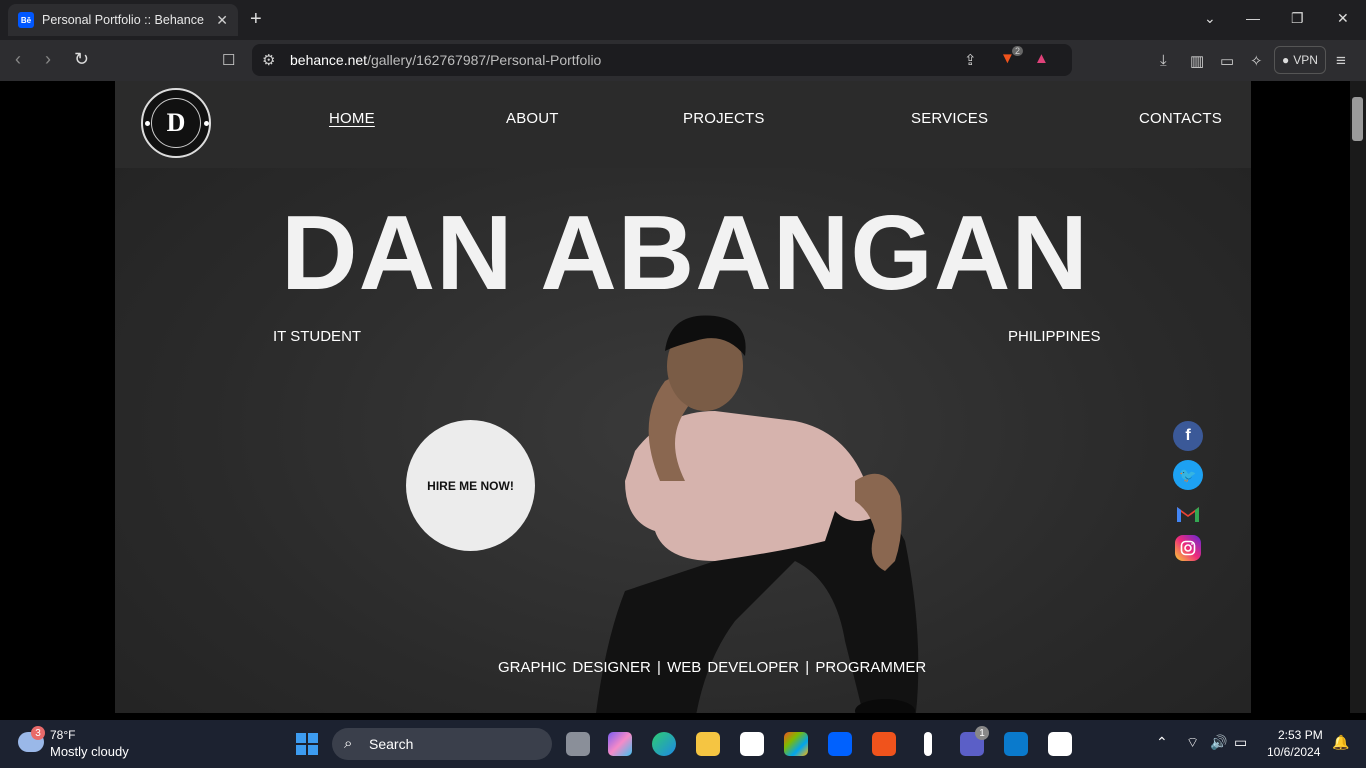  What do you see at coordinates (1060, 744) in the screenshot?
I see `capcut-icon` at bounding box center [1060, 744].